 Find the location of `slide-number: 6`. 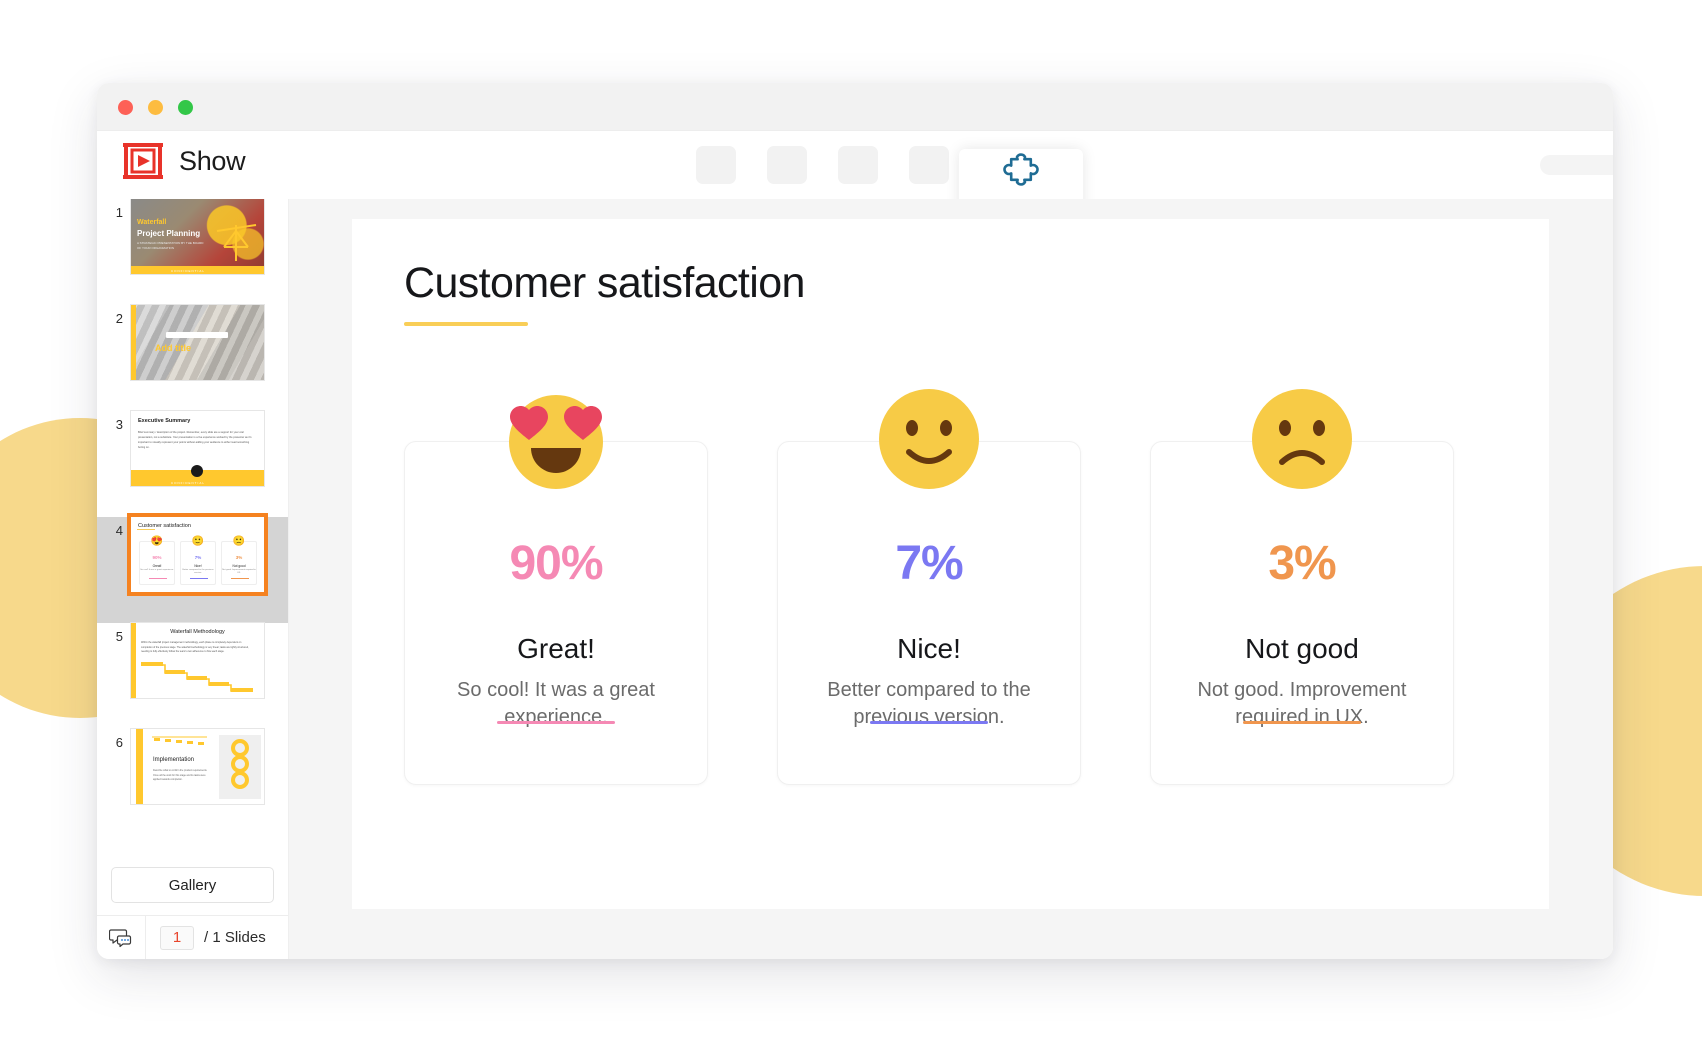

slide-number: 6 is located at coordinates (119, 742).